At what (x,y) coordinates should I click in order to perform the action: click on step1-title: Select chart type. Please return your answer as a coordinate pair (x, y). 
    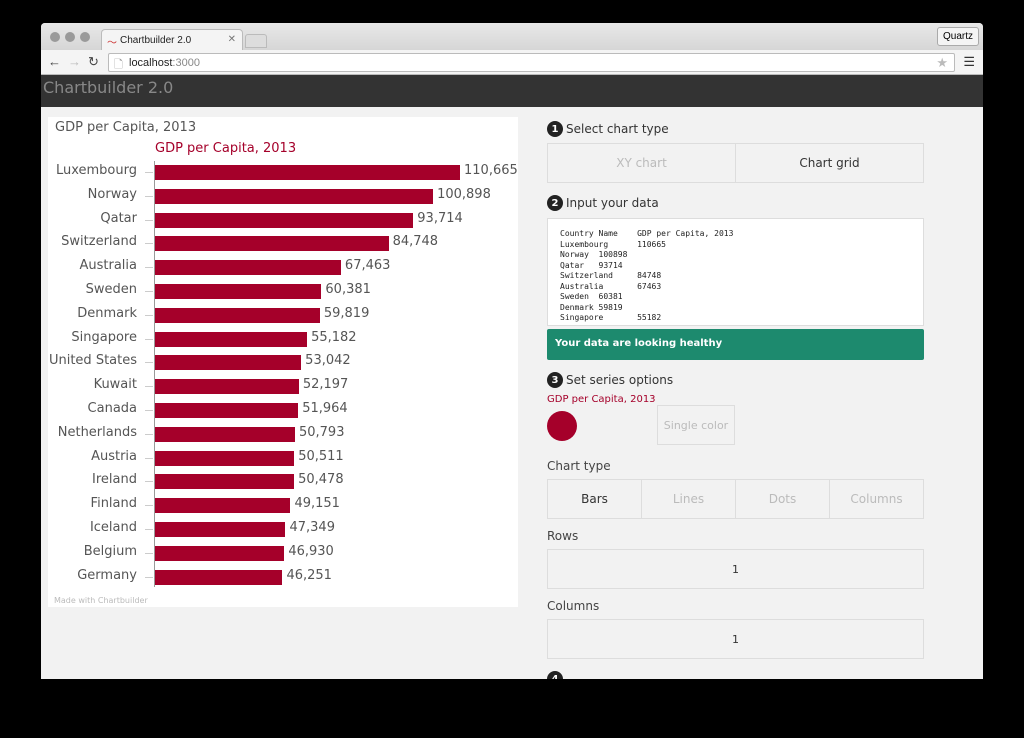
    Looking at the image, I should click on (617, 129).